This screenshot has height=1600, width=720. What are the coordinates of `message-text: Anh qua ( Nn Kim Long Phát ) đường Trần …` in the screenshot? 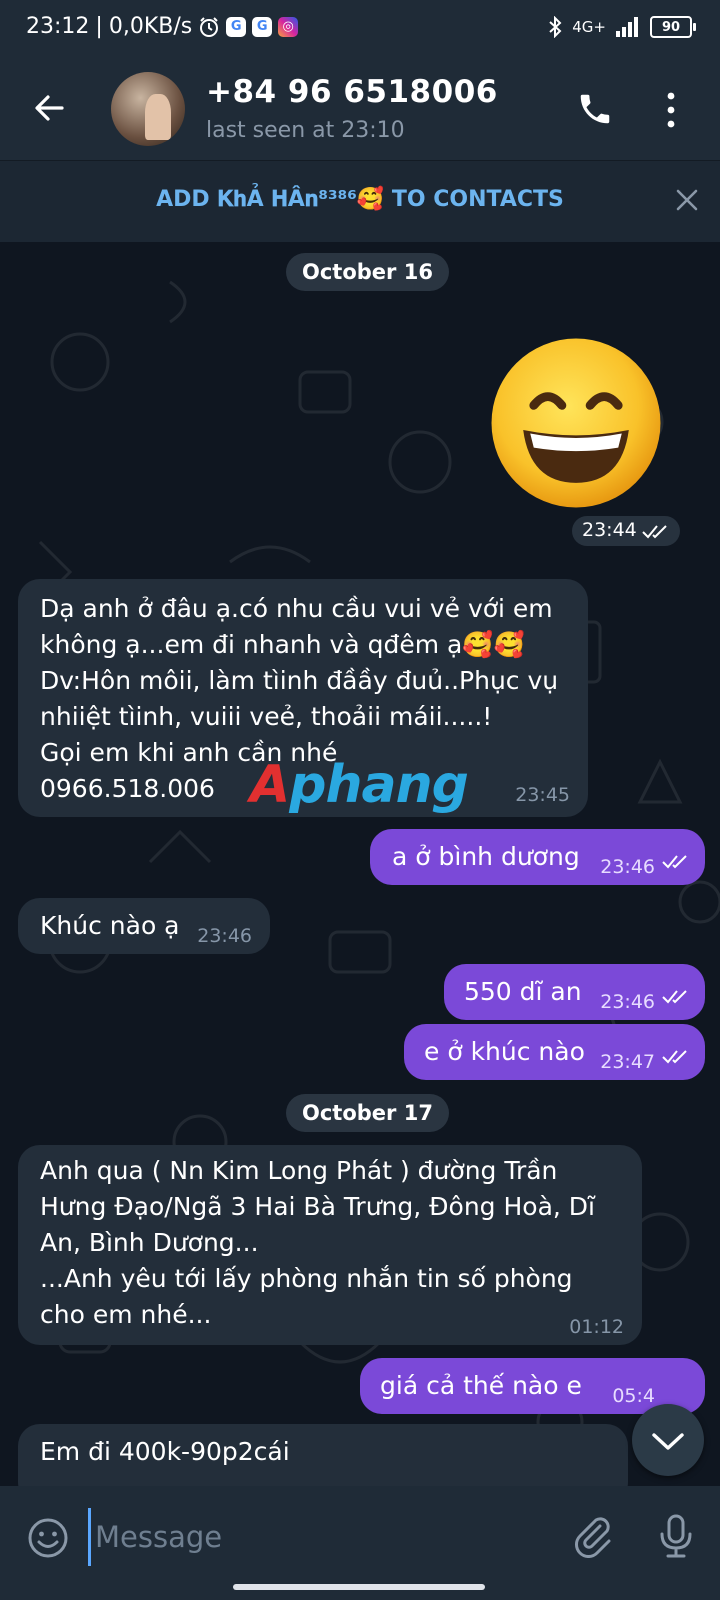 It's located at (317, 1242).